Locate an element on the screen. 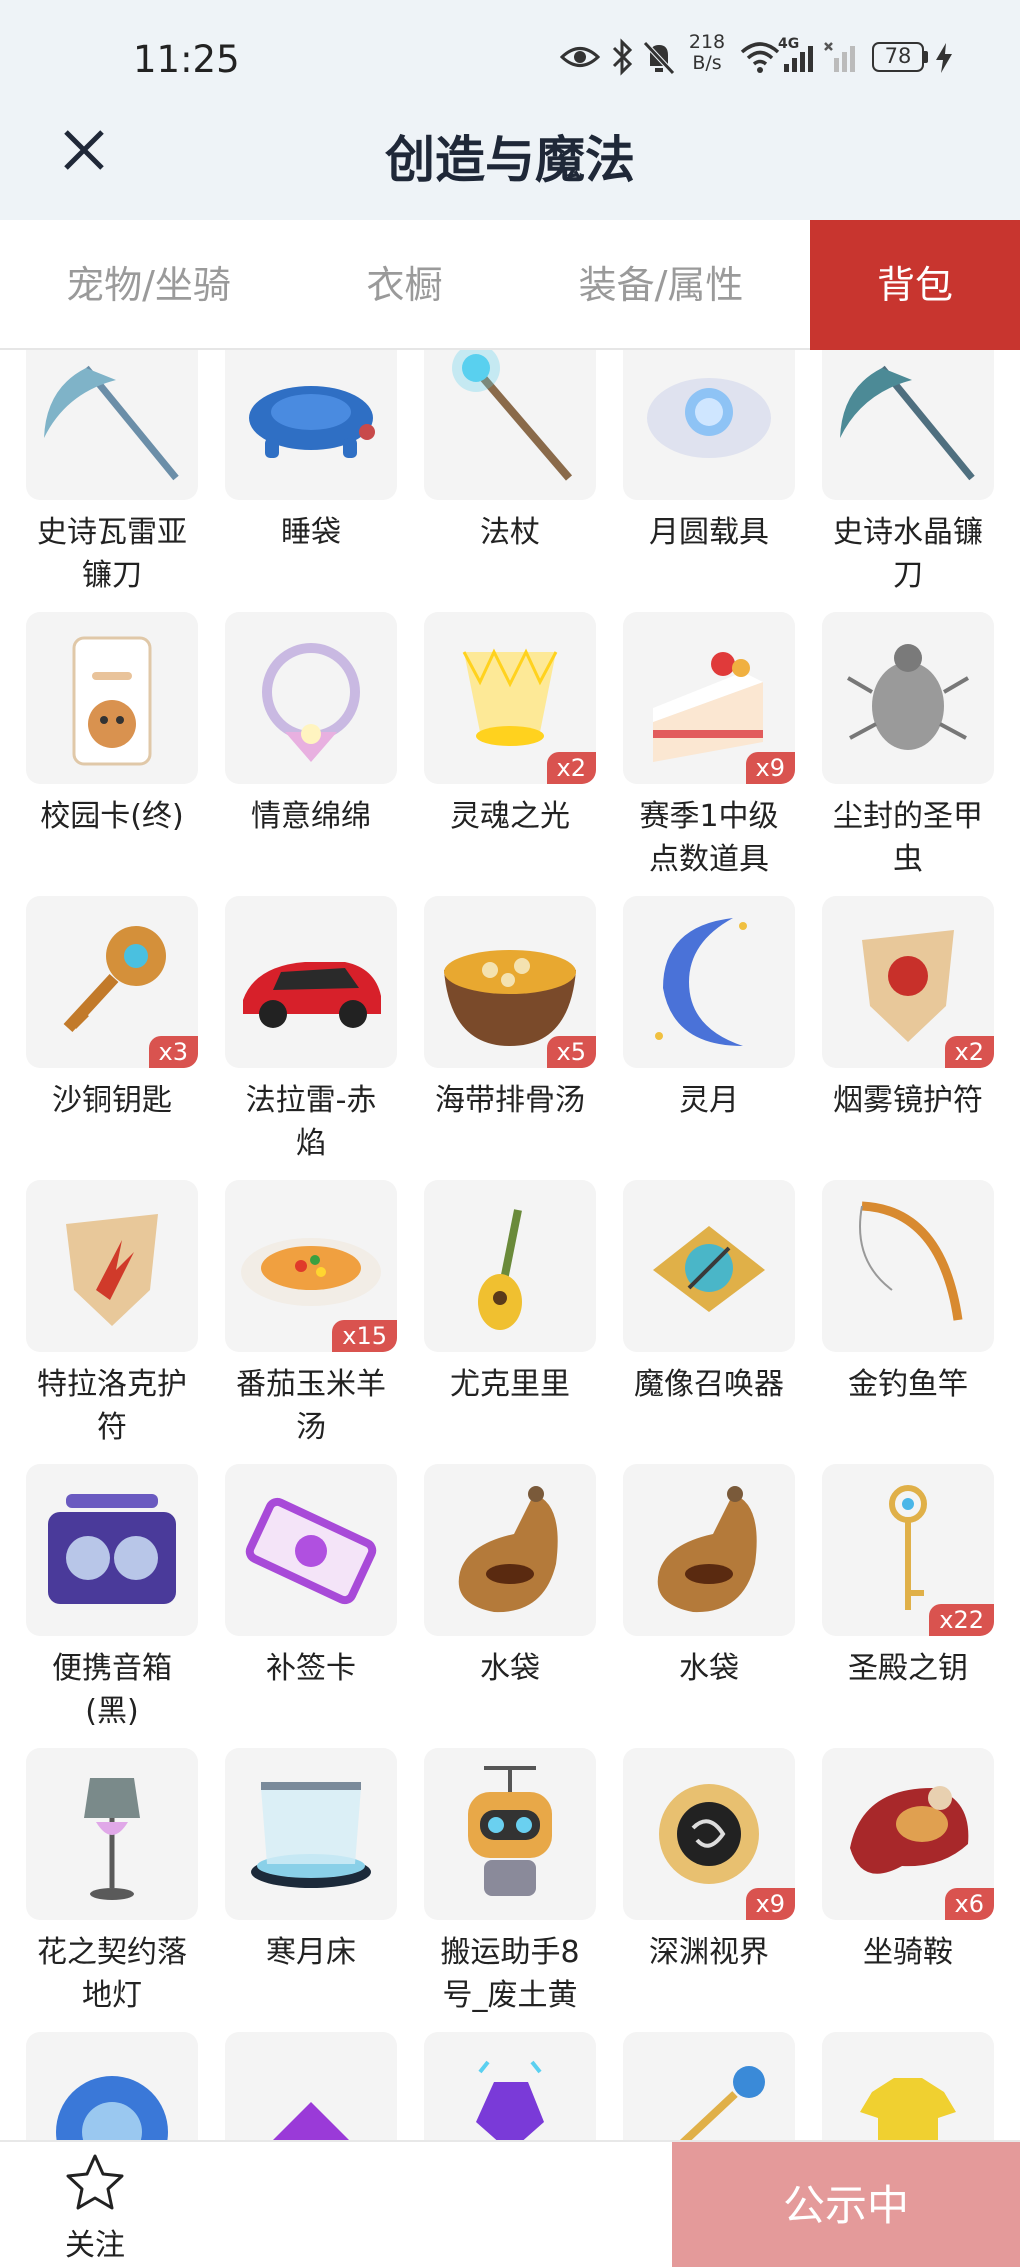 Image resolution: width=1020 pixels, height=2267 pixels. status-icons: 218 B/s 4G 78 is located at coordinates (770, 59).